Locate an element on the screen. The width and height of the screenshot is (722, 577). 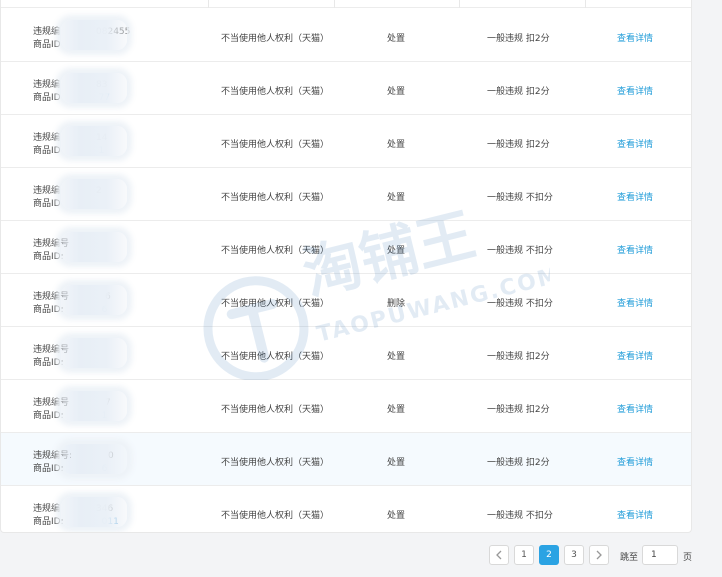
table-row: 违规编号6商品ID:6不当使用他人权利（天猫）删除一般违规 不扣分查看详情 is located at coordinates (346, 300).